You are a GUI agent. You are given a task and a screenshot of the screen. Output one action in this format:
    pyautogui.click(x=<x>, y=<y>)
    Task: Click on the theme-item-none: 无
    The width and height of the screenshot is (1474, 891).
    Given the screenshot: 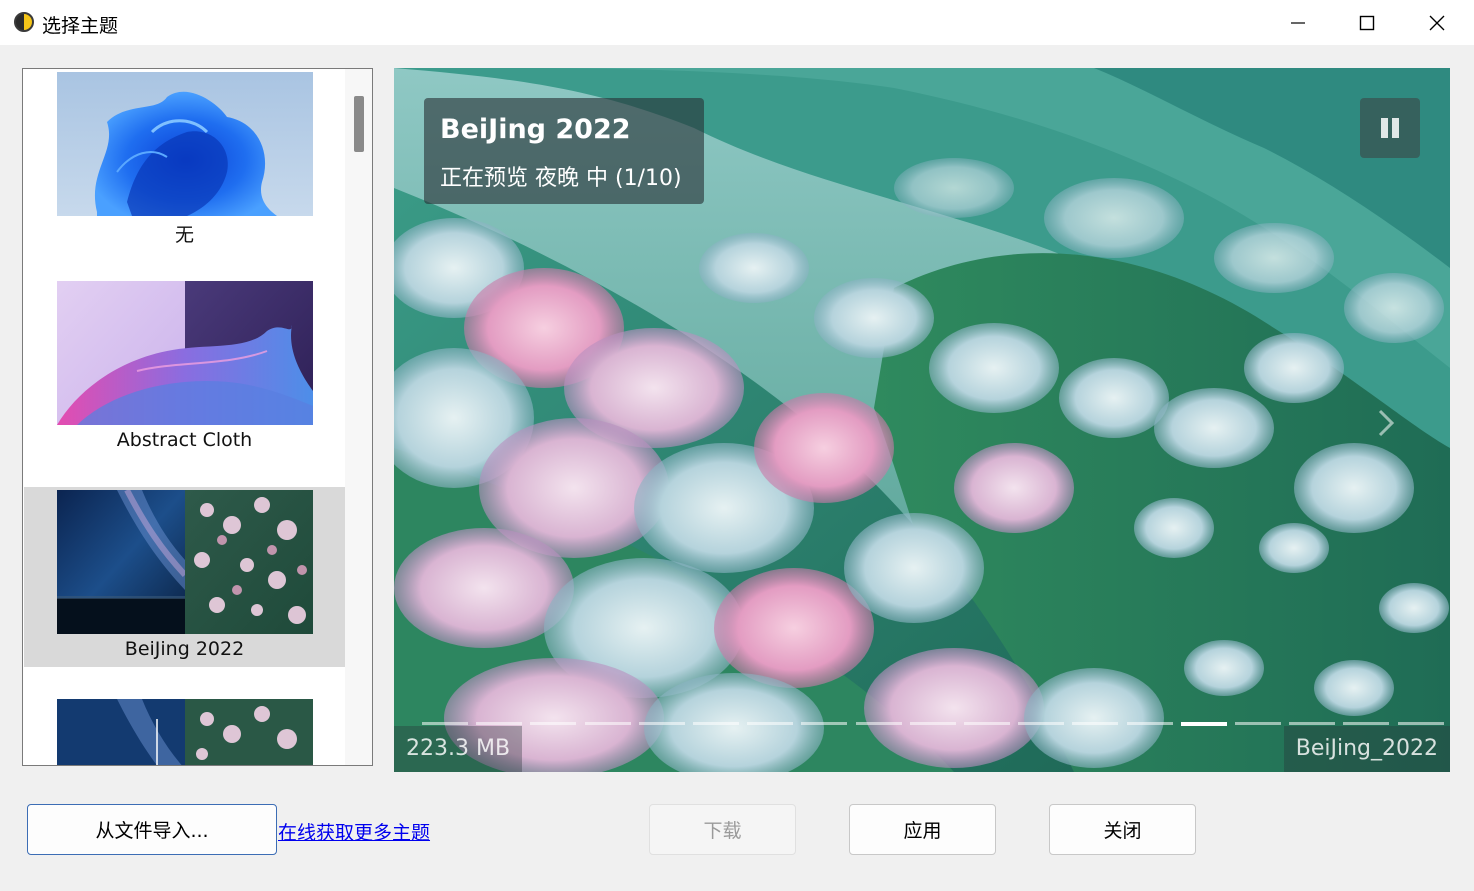 What is the action you would take?
    pyautogui.click(x=184, y=159)
    